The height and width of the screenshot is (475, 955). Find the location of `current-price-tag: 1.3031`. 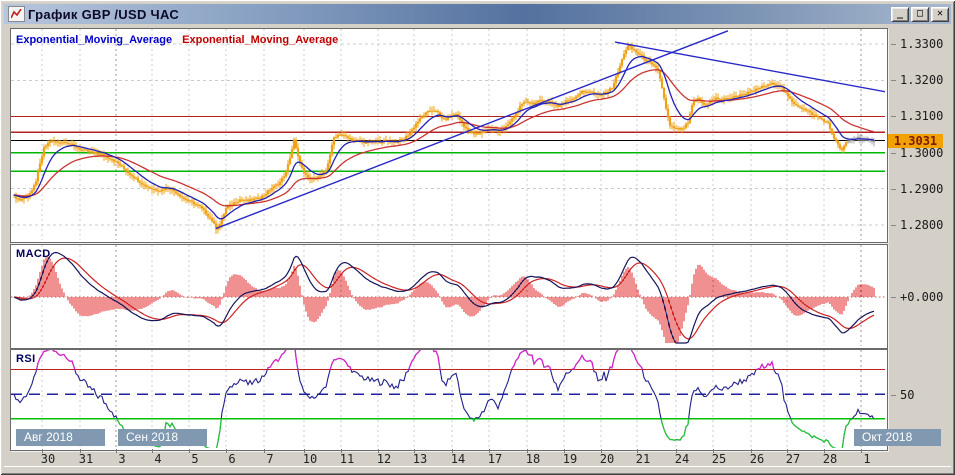

current-price-tag: 1.3031 is located at coordinates (915, 141).